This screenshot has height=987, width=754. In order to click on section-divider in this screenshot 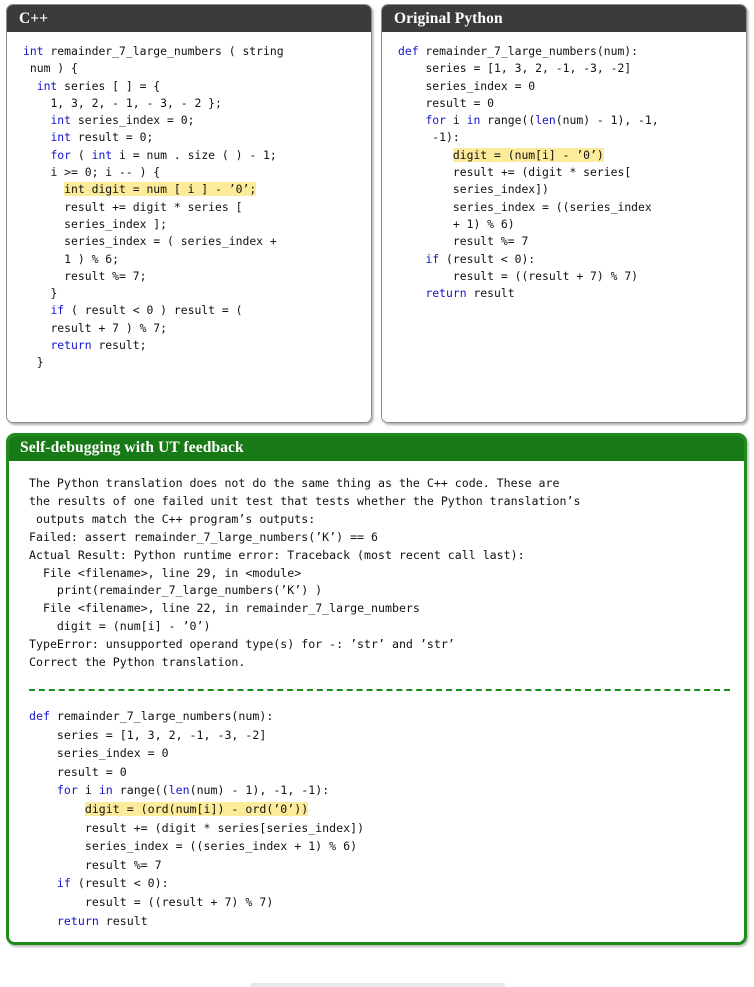, I will do `click(379, 689)`.